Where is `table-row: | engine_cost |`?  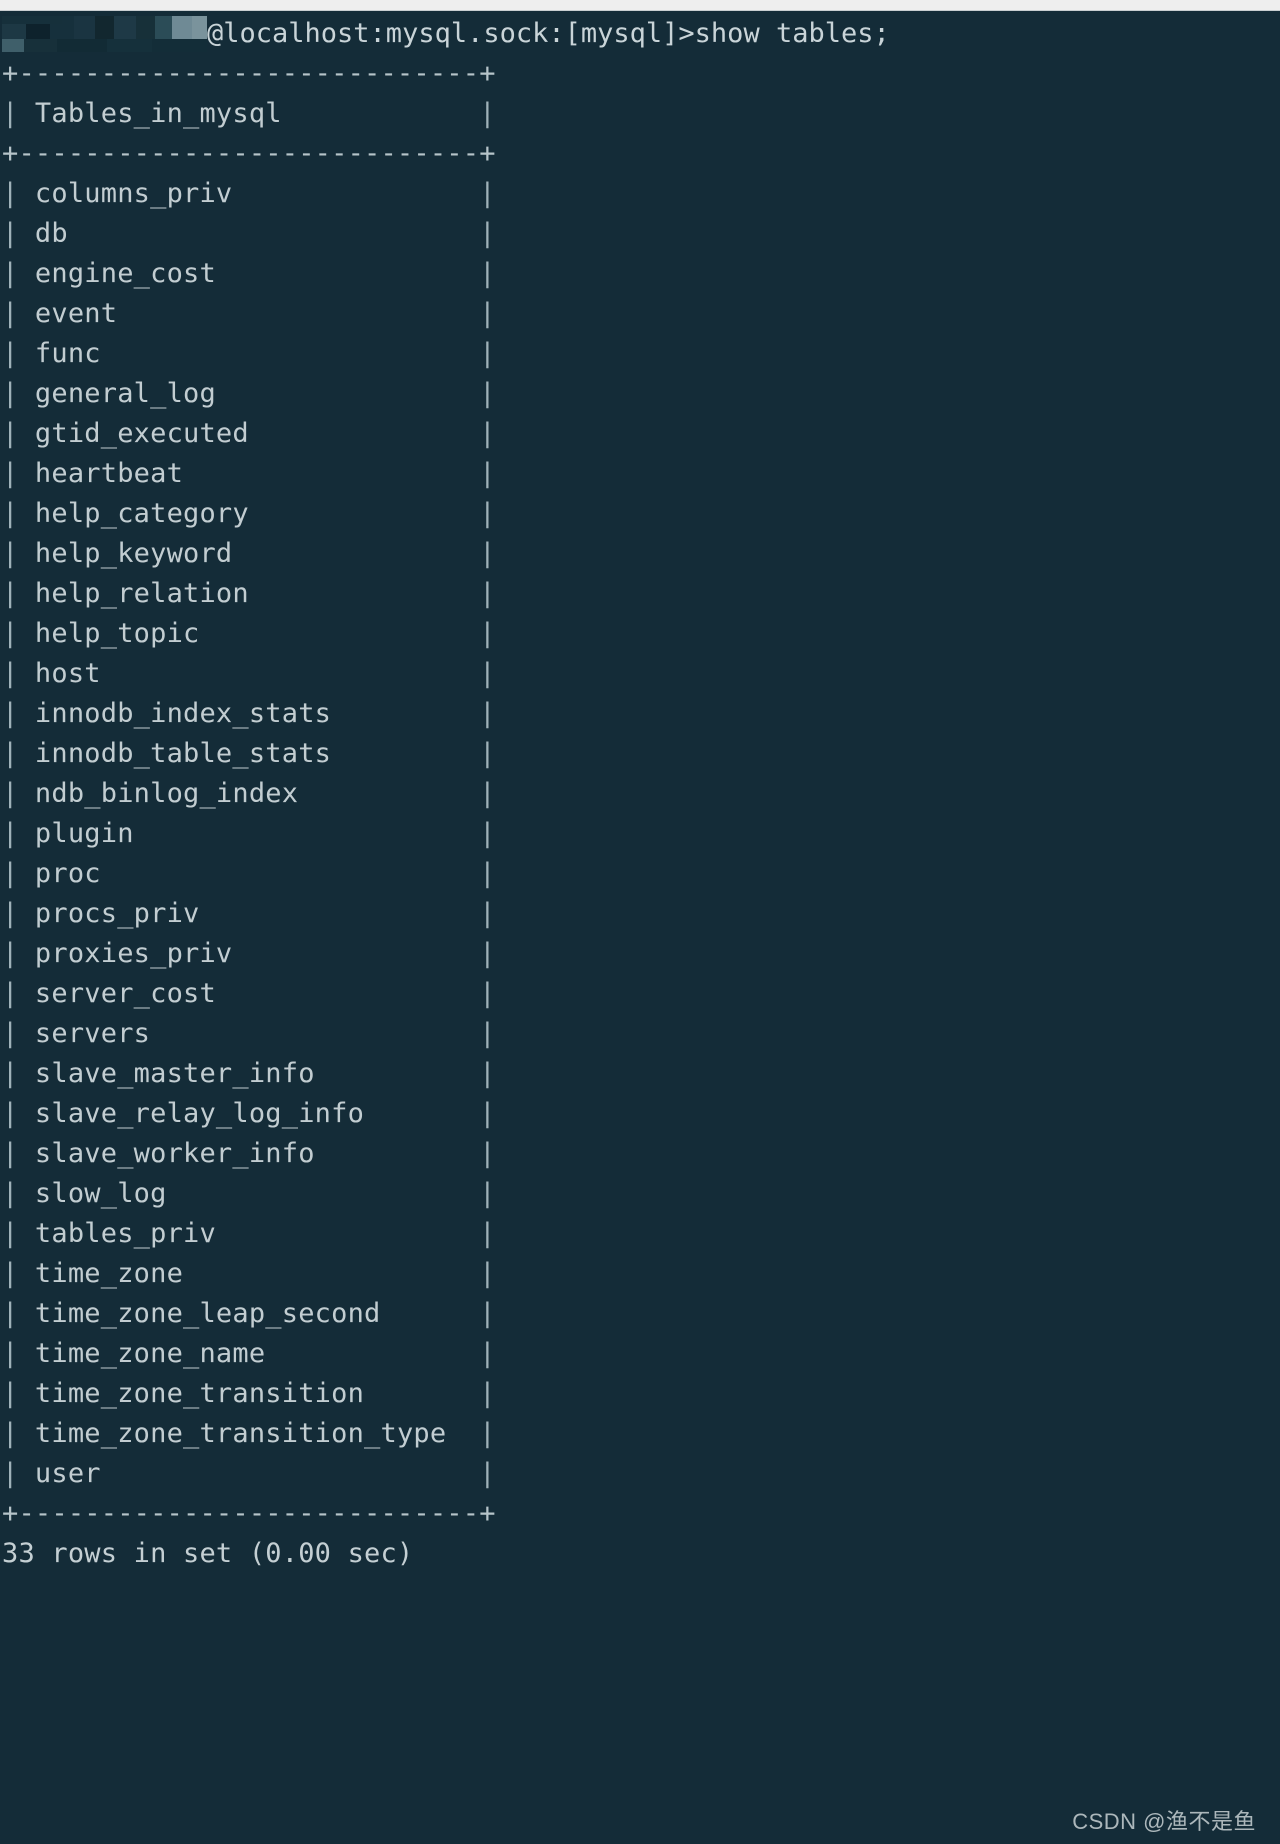 table-row: | engine_cost | is located at coordinates (640, 274).